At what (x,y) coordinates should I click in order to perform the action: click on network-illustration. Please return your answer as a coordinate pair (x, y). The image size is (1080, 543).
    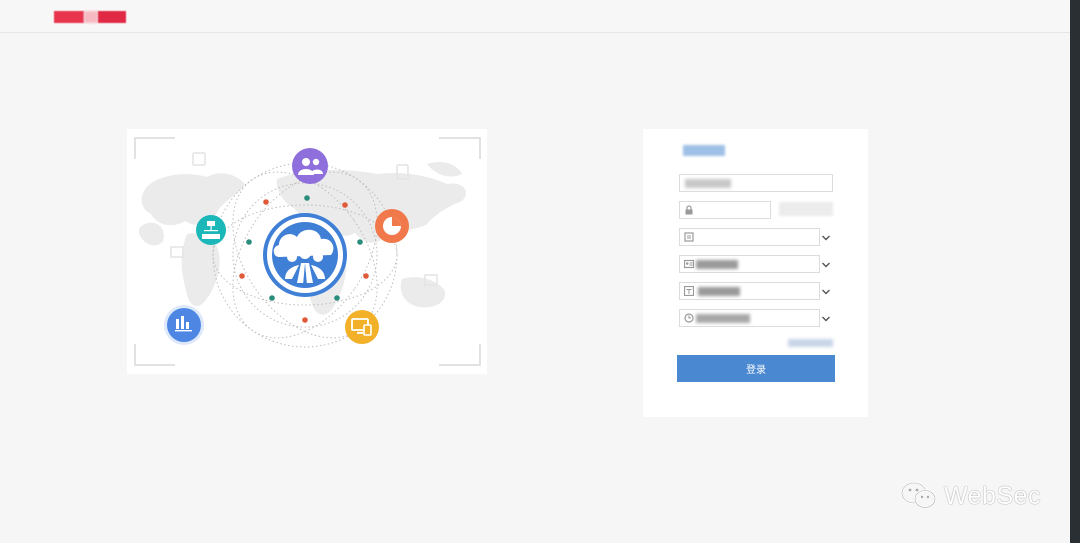
    Looking at the image, I should click on (307, 251).